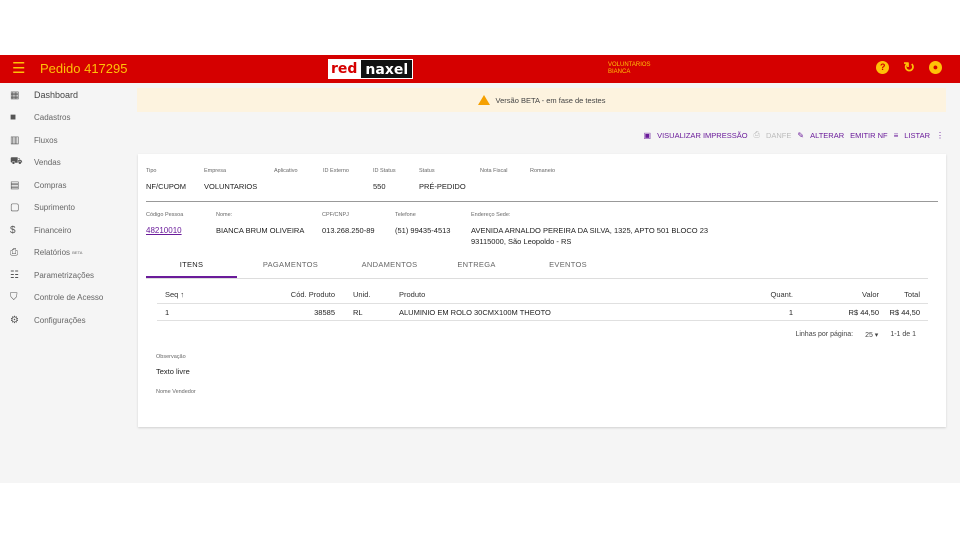  What do you see at coordinates (883, 67) in the screenshot?
I see `help-icon: ?` at bounding box center [883, 67].